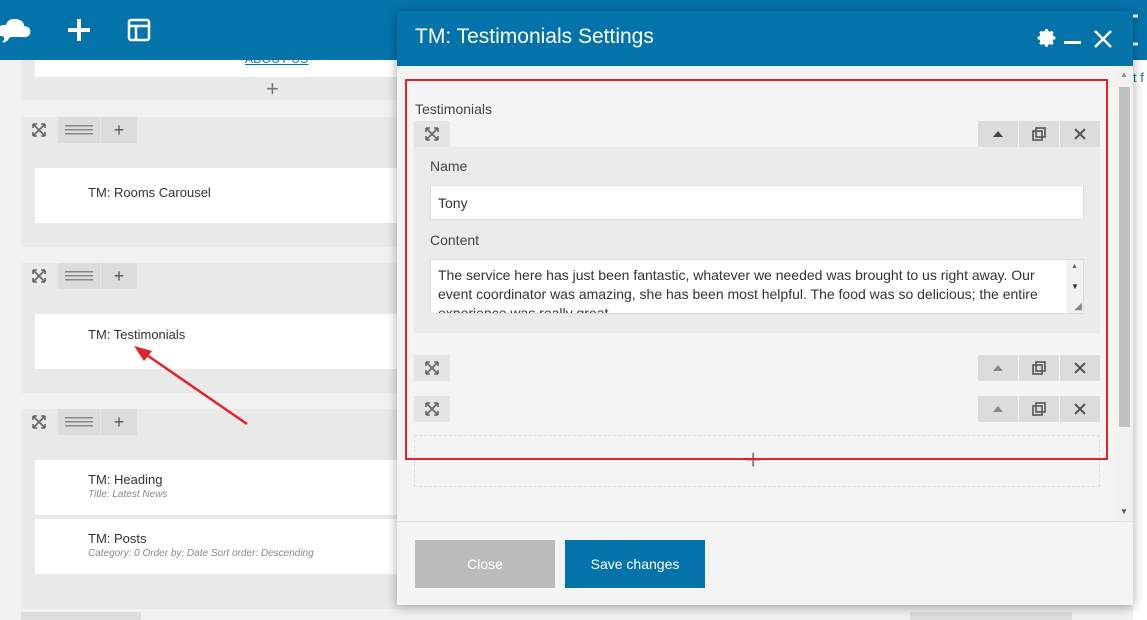  What do you see at coordinates (139, 30) in the screenshot?
I see `layout-icon` at bounding box center [139, 30].